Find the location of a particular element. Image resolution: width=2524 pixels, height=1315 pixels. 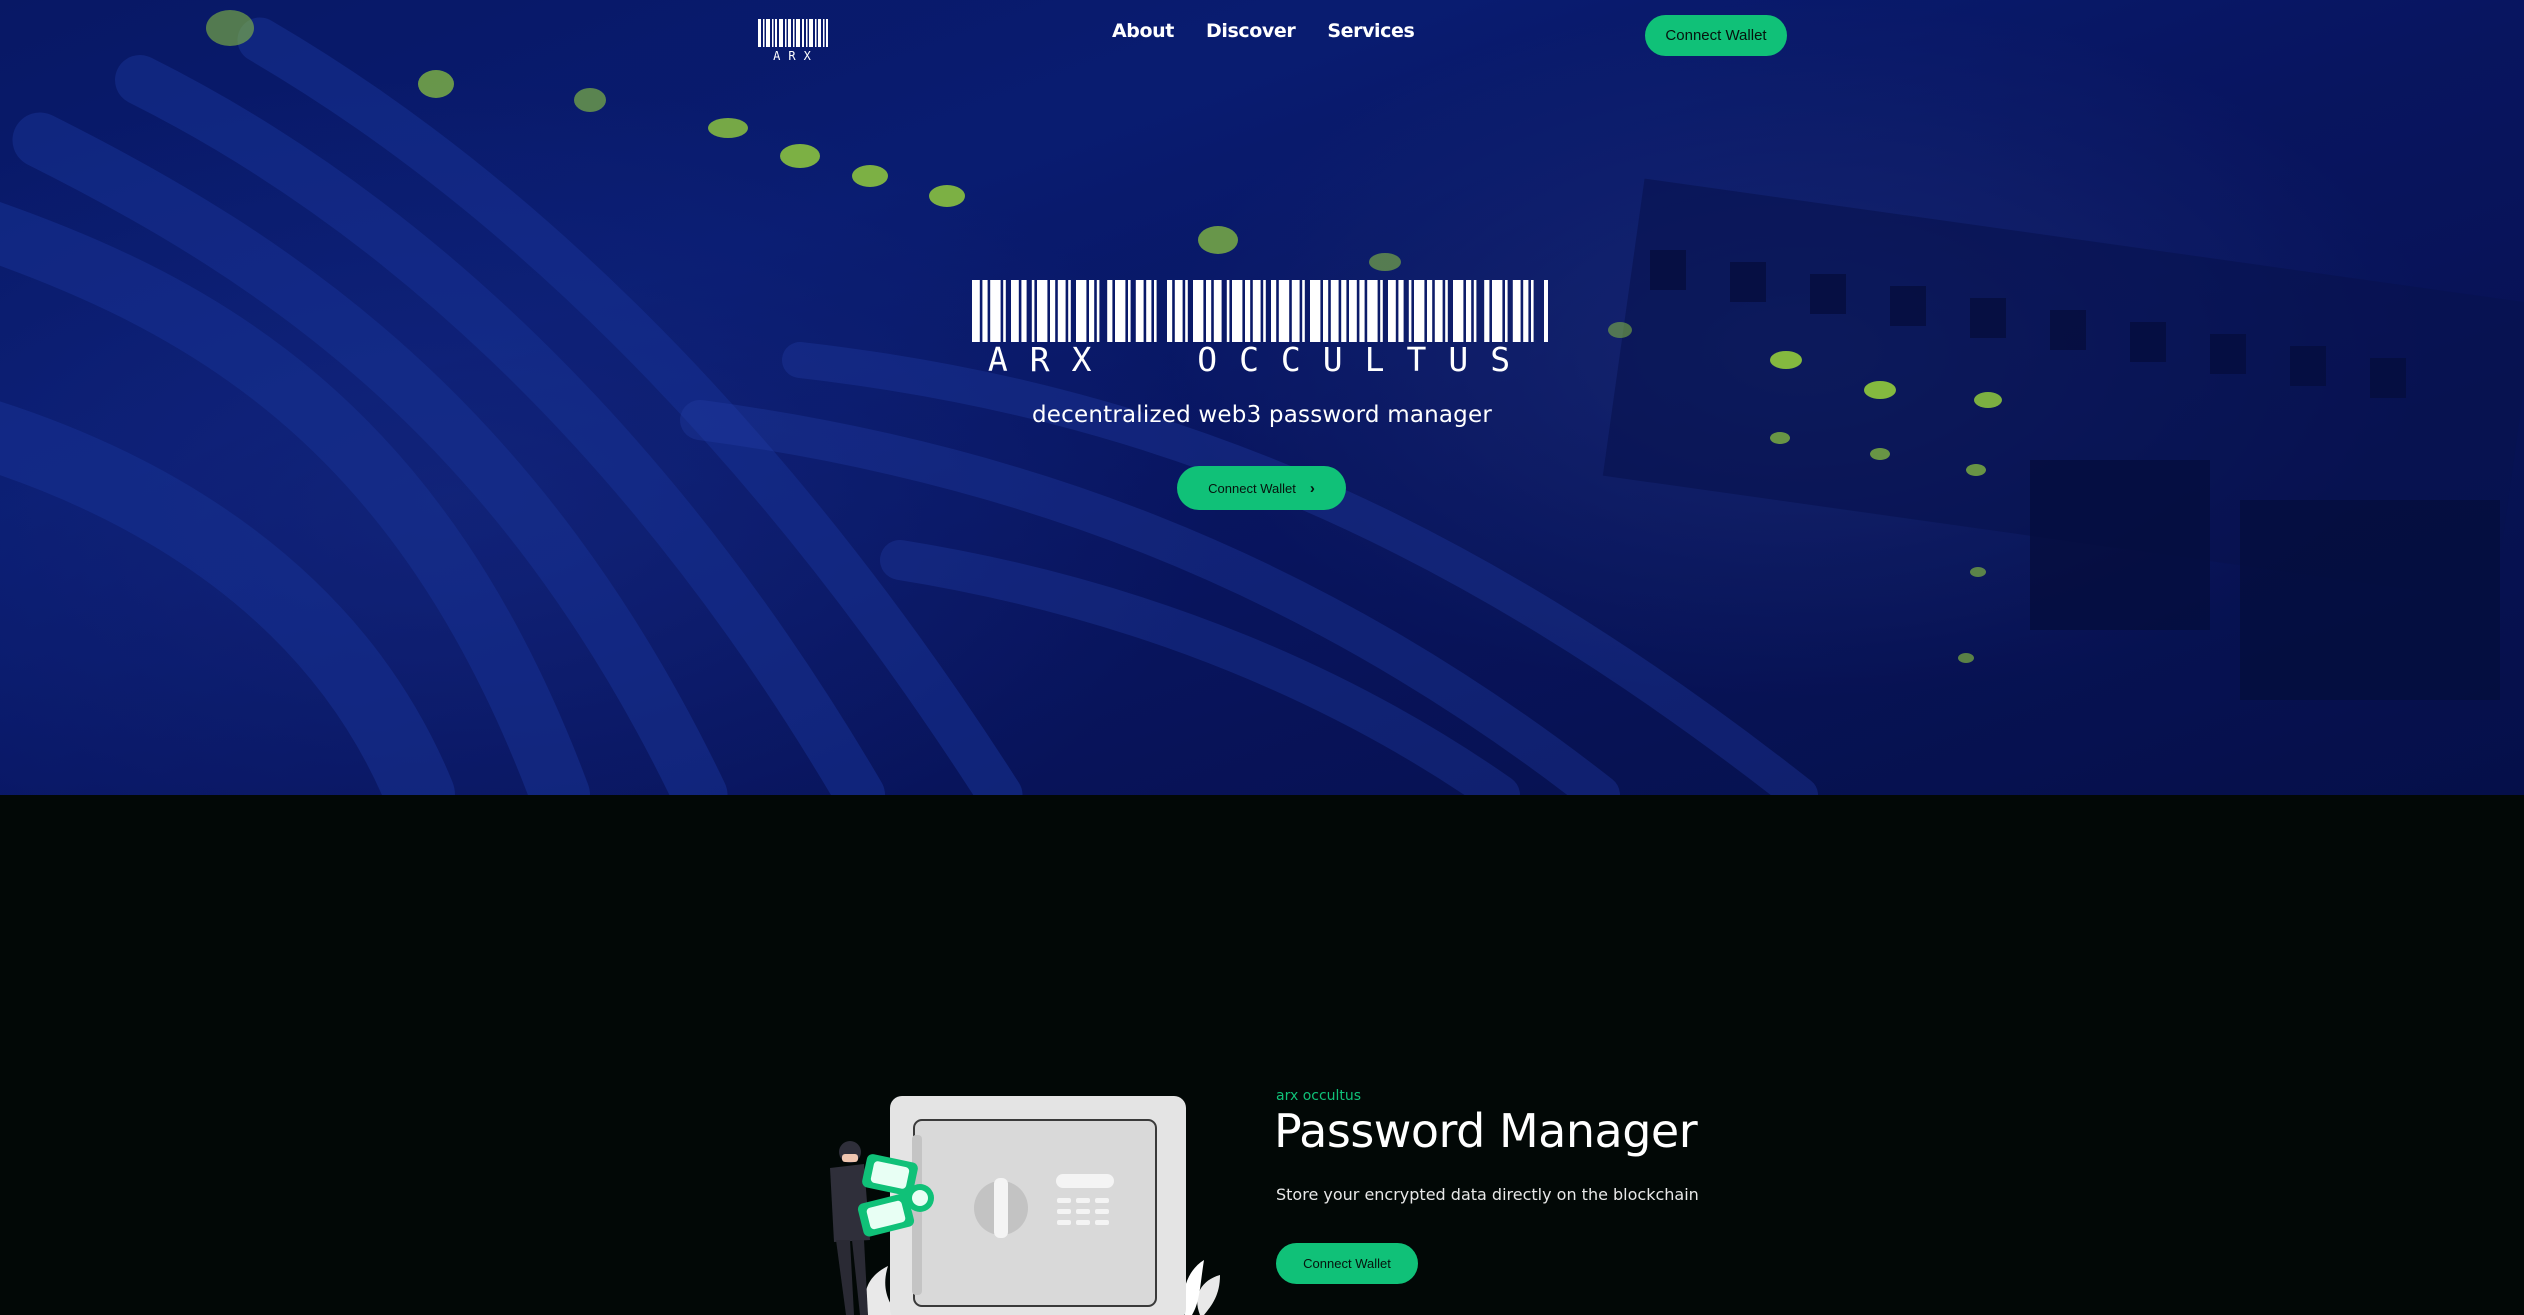

hero-connect-wallet-button: Connect Wallet › is located at coordinates (1261, 488).